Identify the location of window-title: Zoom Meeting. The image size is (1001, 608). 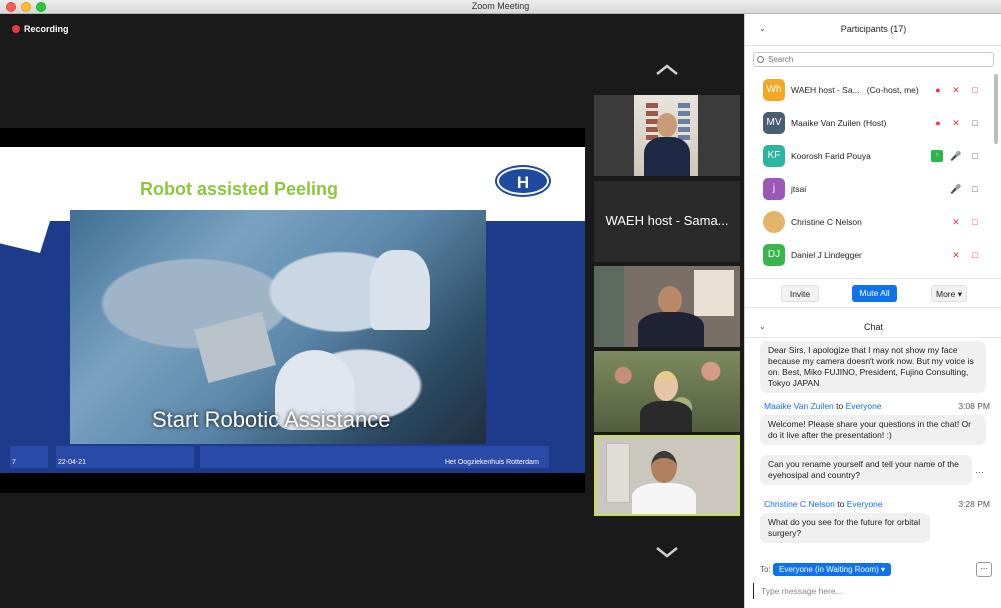
(500, 6).